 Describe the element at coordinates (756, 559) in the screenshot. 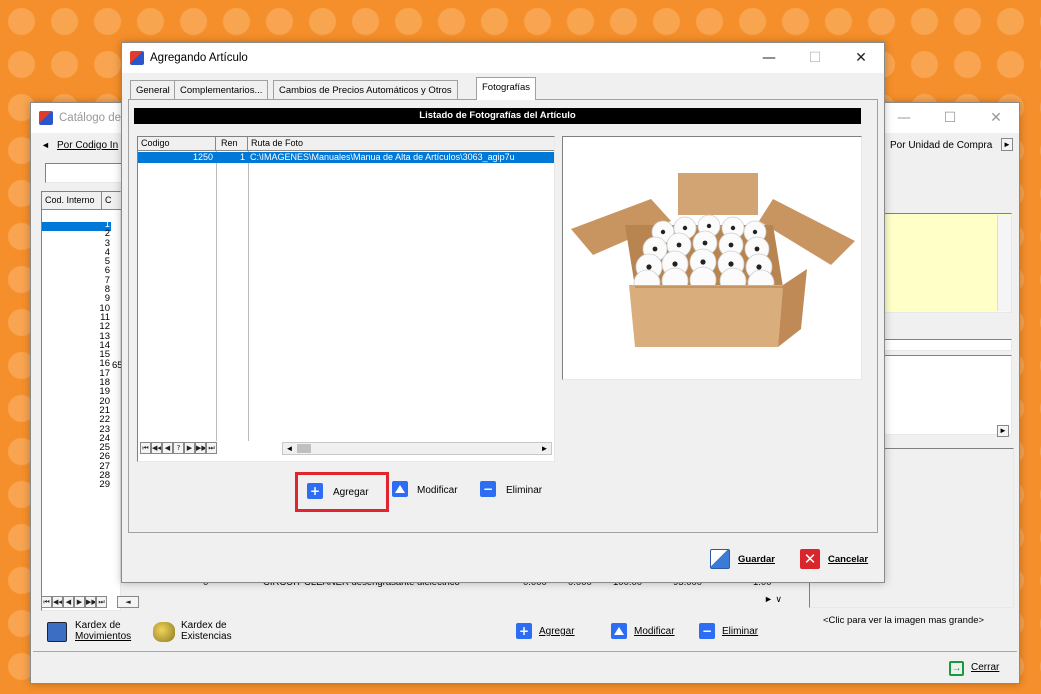

I see `guardar-label: Guardar` at that location.